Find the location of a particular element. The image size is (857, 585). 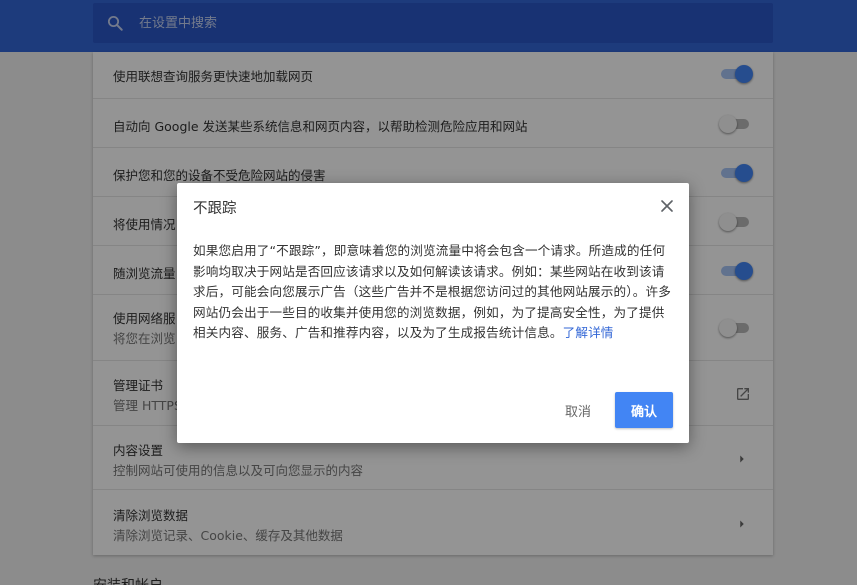

cancel-button: 取消 is located at coordinates (578, 410).